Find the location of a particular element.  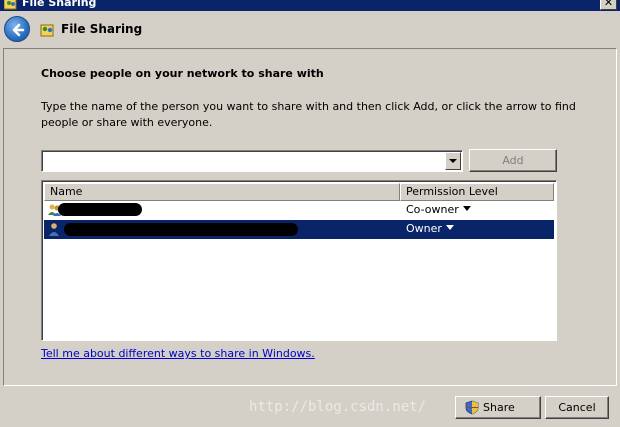

uac-shield-icon is located at coordinates (472, 407).